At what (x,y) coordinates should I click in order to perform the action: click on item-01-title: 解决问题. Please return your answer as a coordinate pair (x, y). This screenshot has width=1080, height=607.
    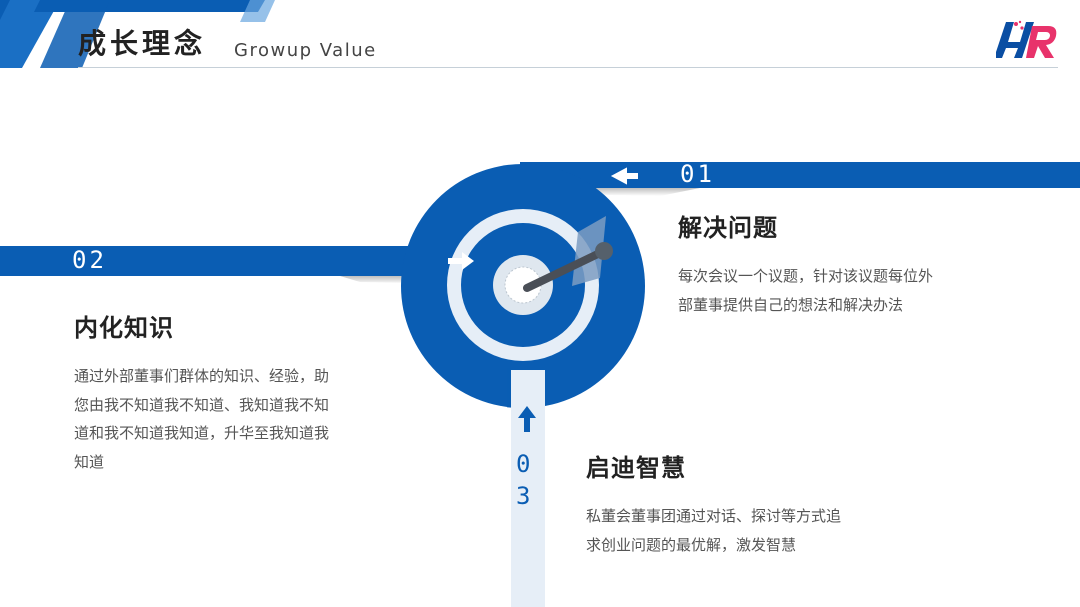
    Looking at the image, I should click on (728, 228).